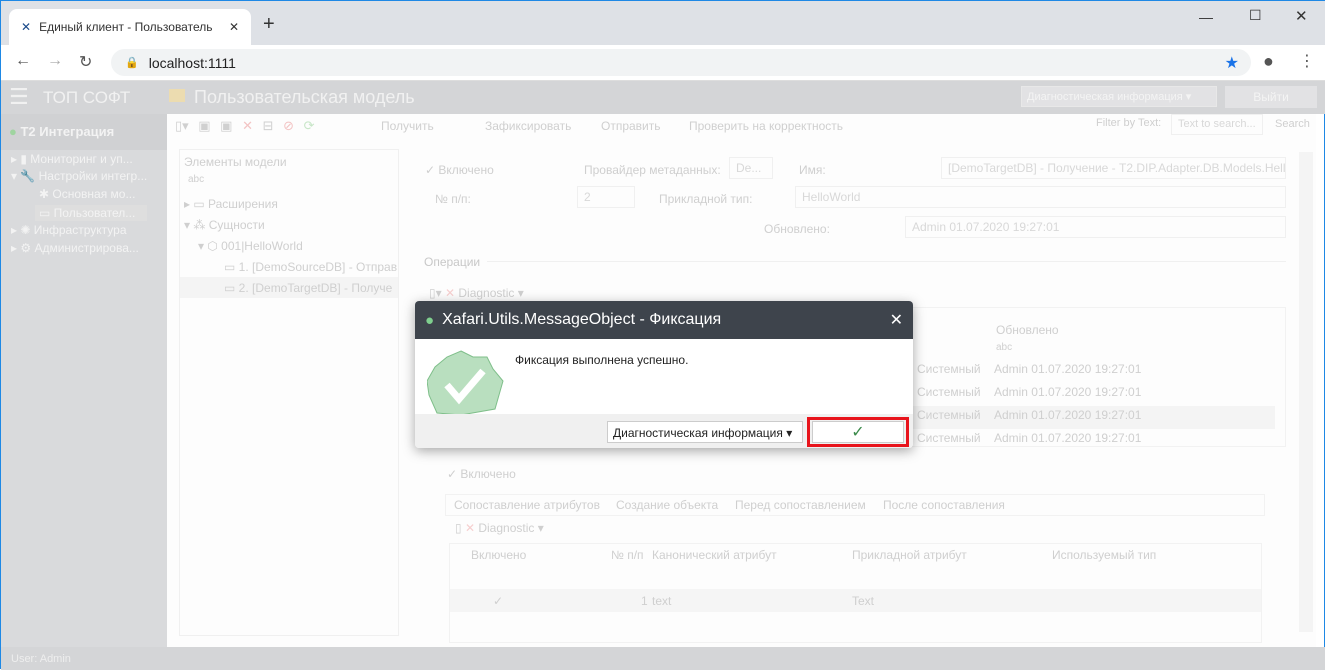  Describe the element at coordinates (452, 262) in the screenshot. I see `operations-heading: Операции` at that location.